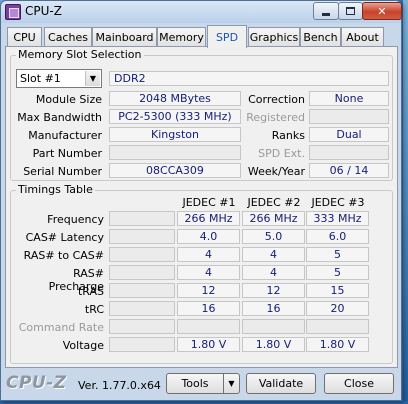 This screenshot has height=404, width=408. Describe the element at coordinates (288, 135) in the screenshot. I see `ranks-label: Ranks` at that location.